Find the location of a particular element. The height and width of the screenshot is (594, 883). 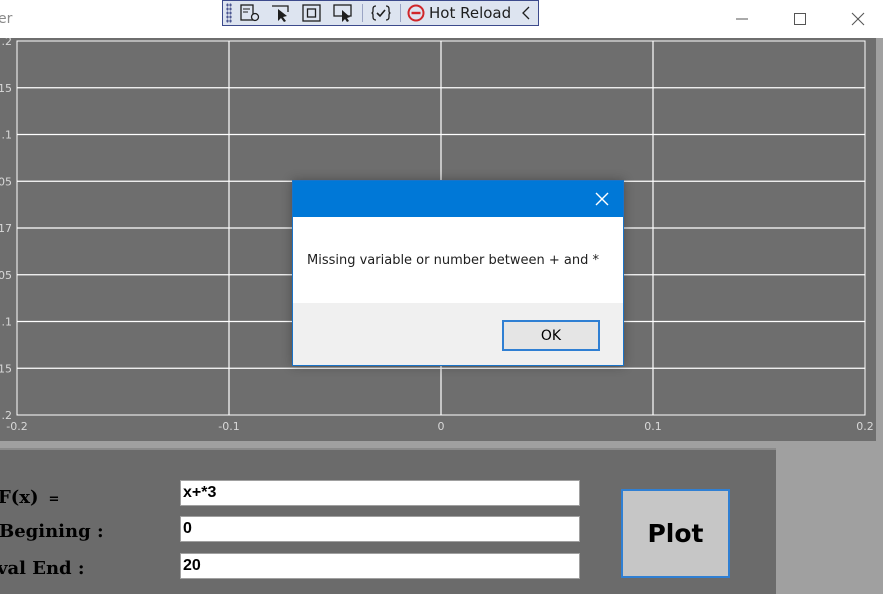

begin-label: Begining : is located at coordinates (52, 531).